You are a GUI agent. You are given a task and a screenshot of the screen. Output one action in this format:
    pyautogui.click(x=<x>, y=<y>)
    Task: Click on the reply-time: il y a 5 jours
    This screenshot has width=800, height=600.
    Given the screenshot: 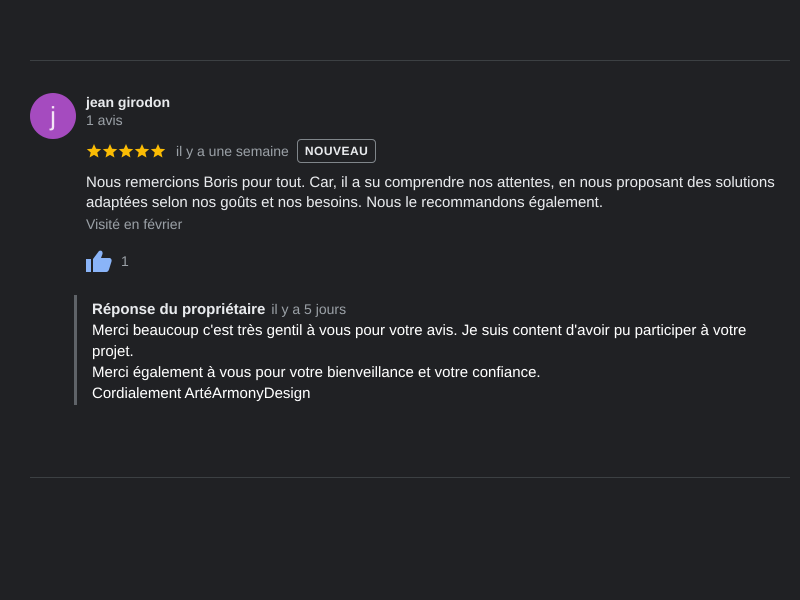 What is the action you would take?
    pyautogui.click(x=308, y=309)
    